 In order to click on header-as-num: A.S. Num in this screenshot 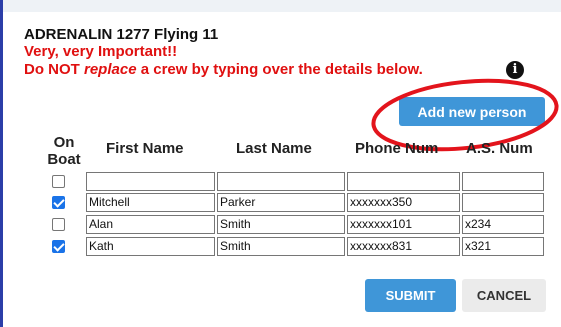, I will do `click(499, 148)`.